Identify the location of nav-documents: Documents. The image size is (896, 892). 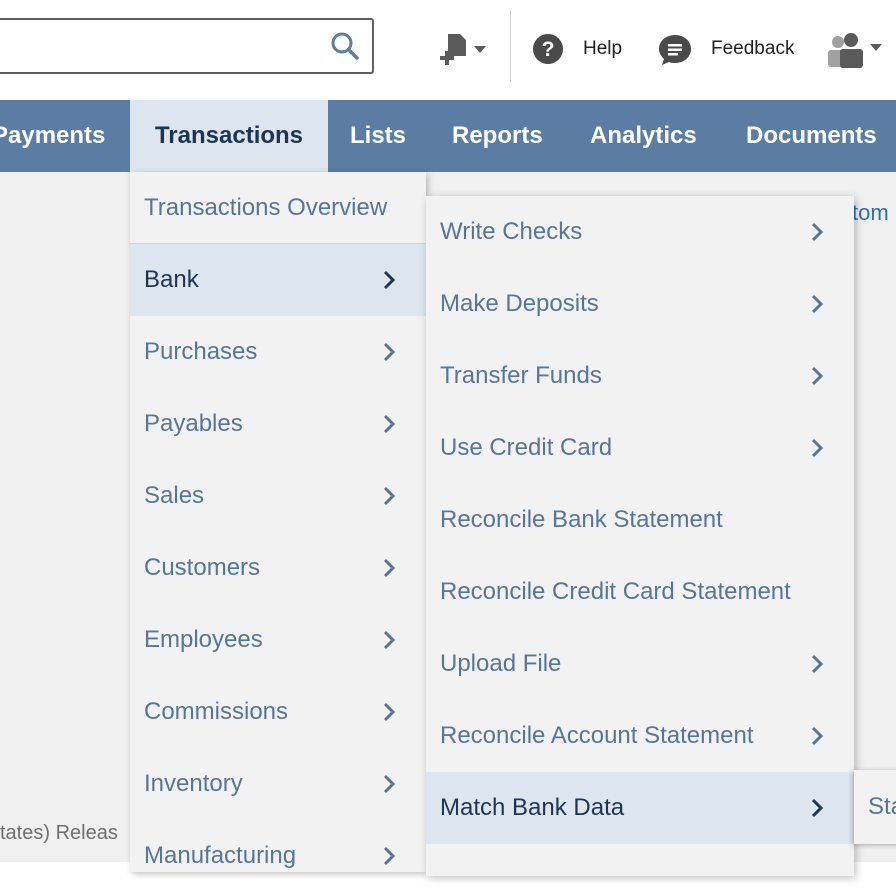
(811, 136).